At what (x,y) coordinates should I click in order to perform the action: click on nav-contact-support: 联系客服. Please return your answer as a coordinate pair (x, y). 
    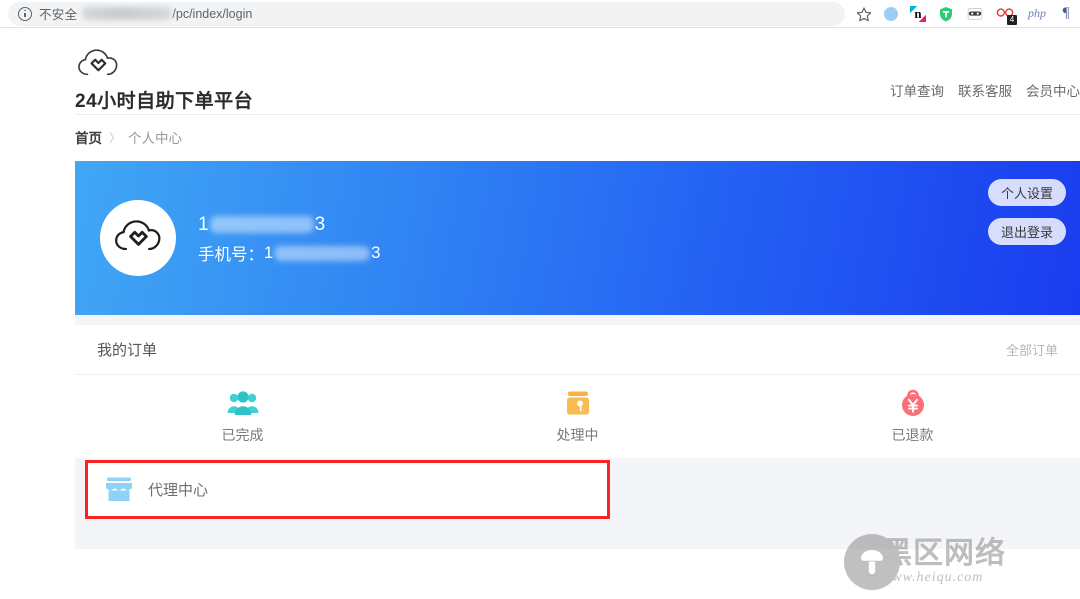
    Looking at the image, I should click on (985, 90).